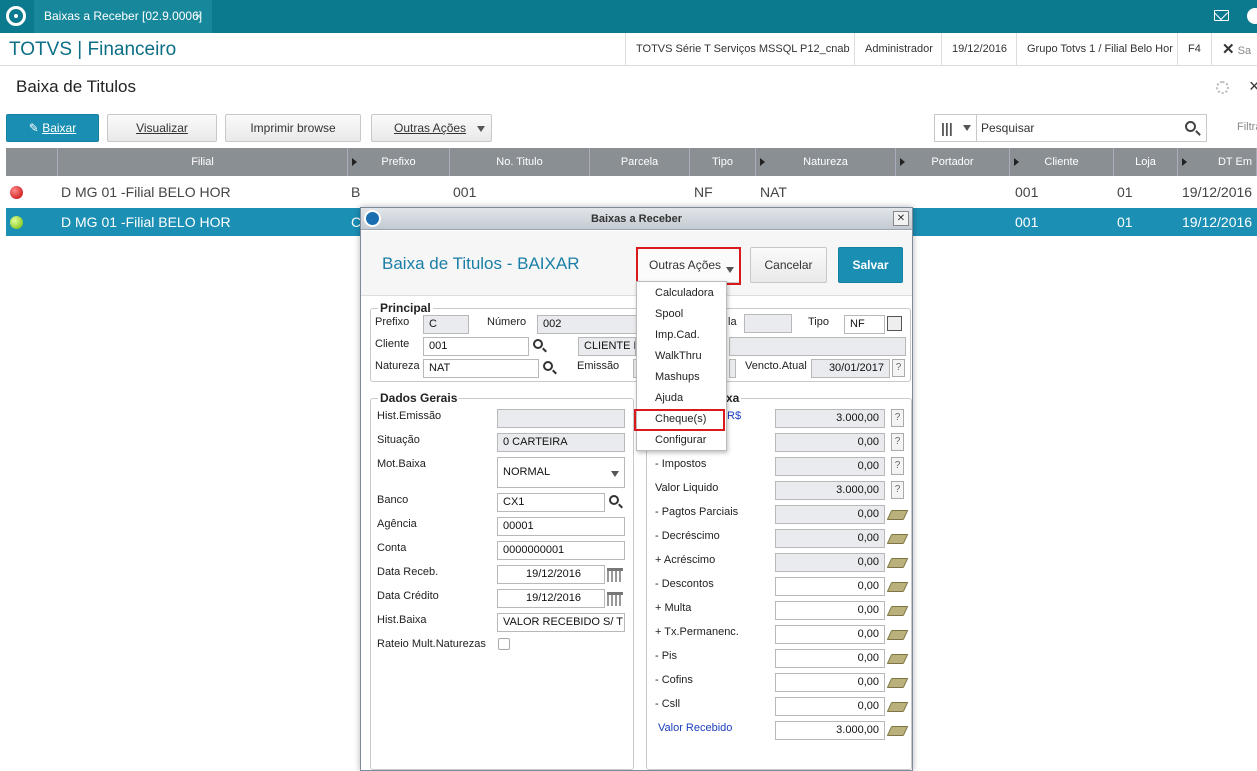 The image size is (1257, 771). Describe the element at coordinates (146, 192) in the screenshot. I see `cell-filial: D MG 01 -Filial BELO HOR` at that location.